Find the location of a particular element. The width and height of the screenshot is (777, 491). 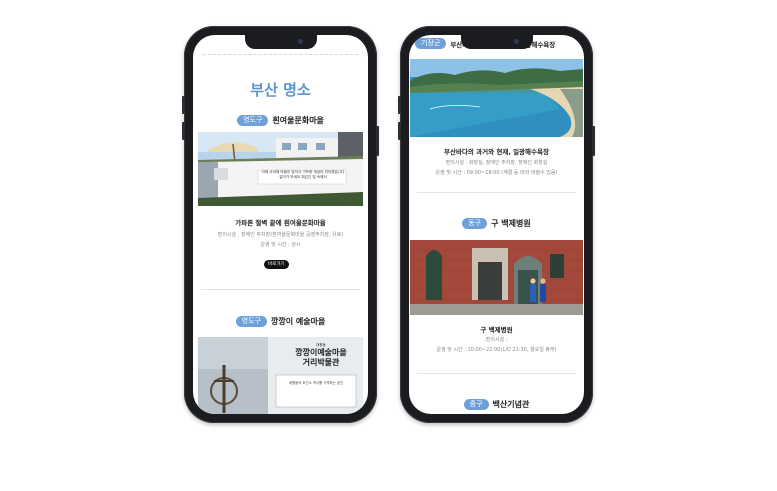

spot-info-hours: 운영 및 시간 : 10:00~22:00(L/O 21:30, 월요일 휴무) is located at coordinates (496, 350).